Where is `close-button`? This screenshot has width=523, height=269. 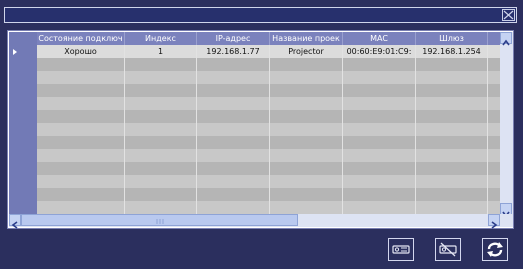 close-button is located at coordinates (508, 15).